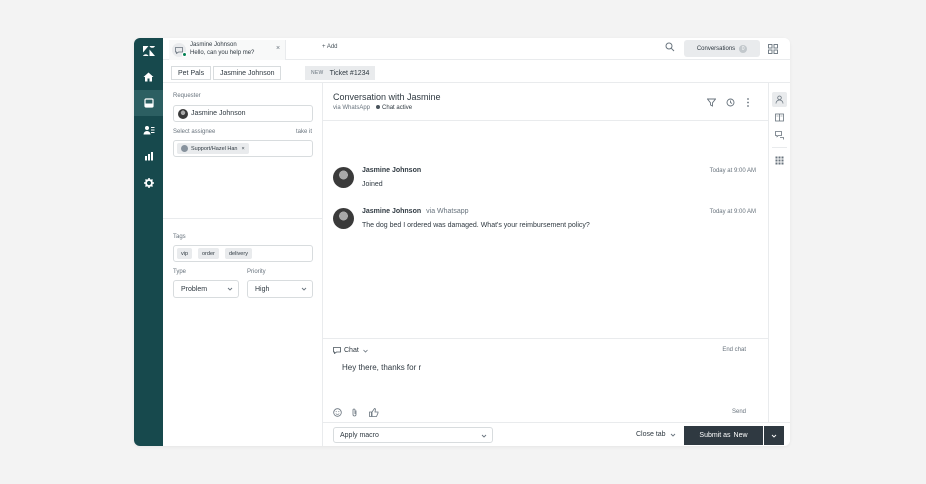 The width and height of the screenshot is (926, 484). I want to click on tag-chip: delivery, so click(238, 253).